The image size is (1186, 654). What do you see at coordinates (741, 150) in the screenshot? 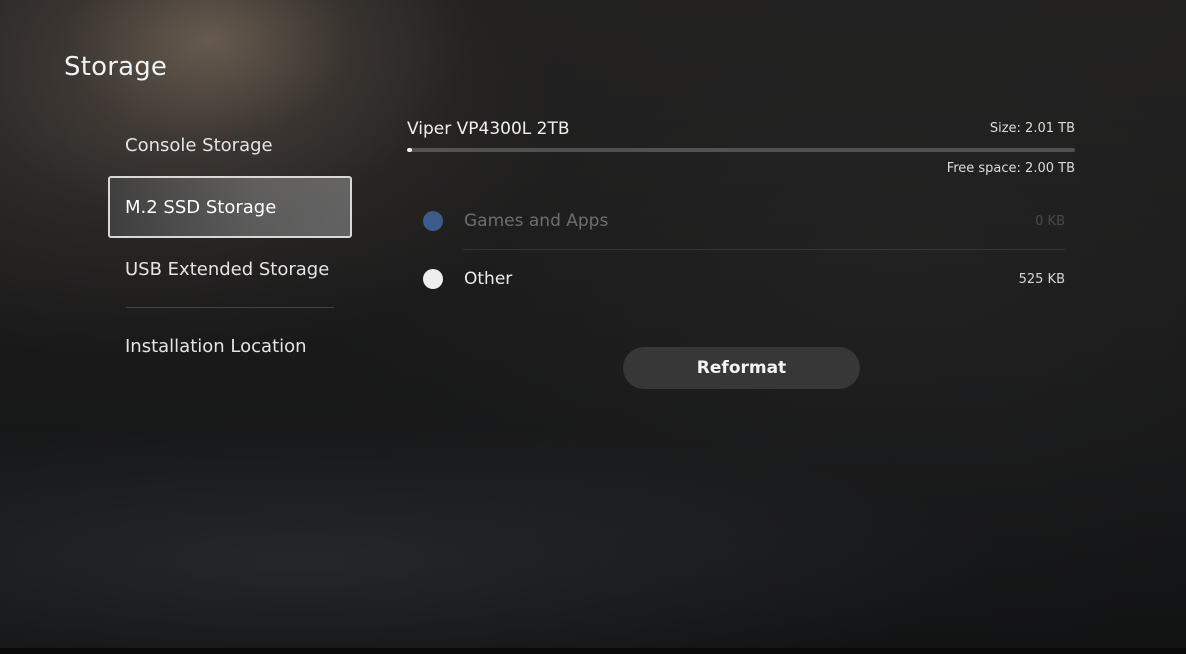
I see `storage-usage-bar` at bounding box center [741, 150].